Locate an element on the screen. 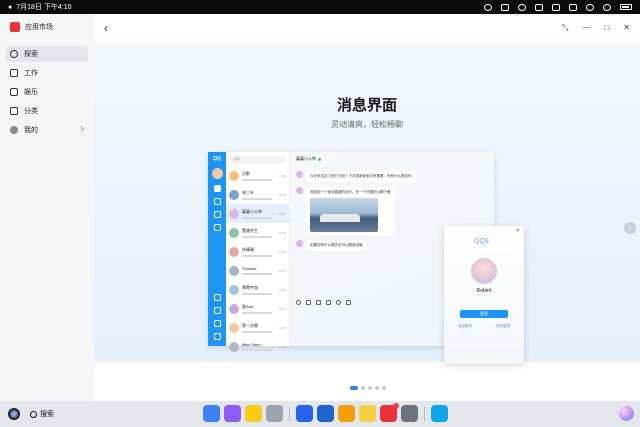 The height and width of the screenshot is (427, 640). sidebar-nav: 探索 工作 娱乐 分类 我的 5 is located at coordinates (47, 92).